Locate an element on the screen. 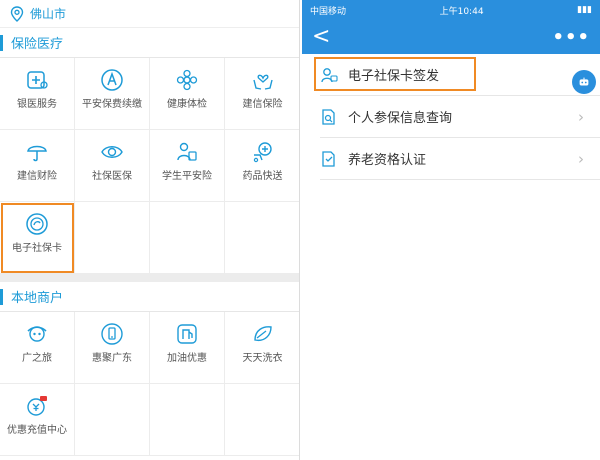 The image size is (600, 460). grid-item-label: 药品快送 is located at coordinates (262, 176).